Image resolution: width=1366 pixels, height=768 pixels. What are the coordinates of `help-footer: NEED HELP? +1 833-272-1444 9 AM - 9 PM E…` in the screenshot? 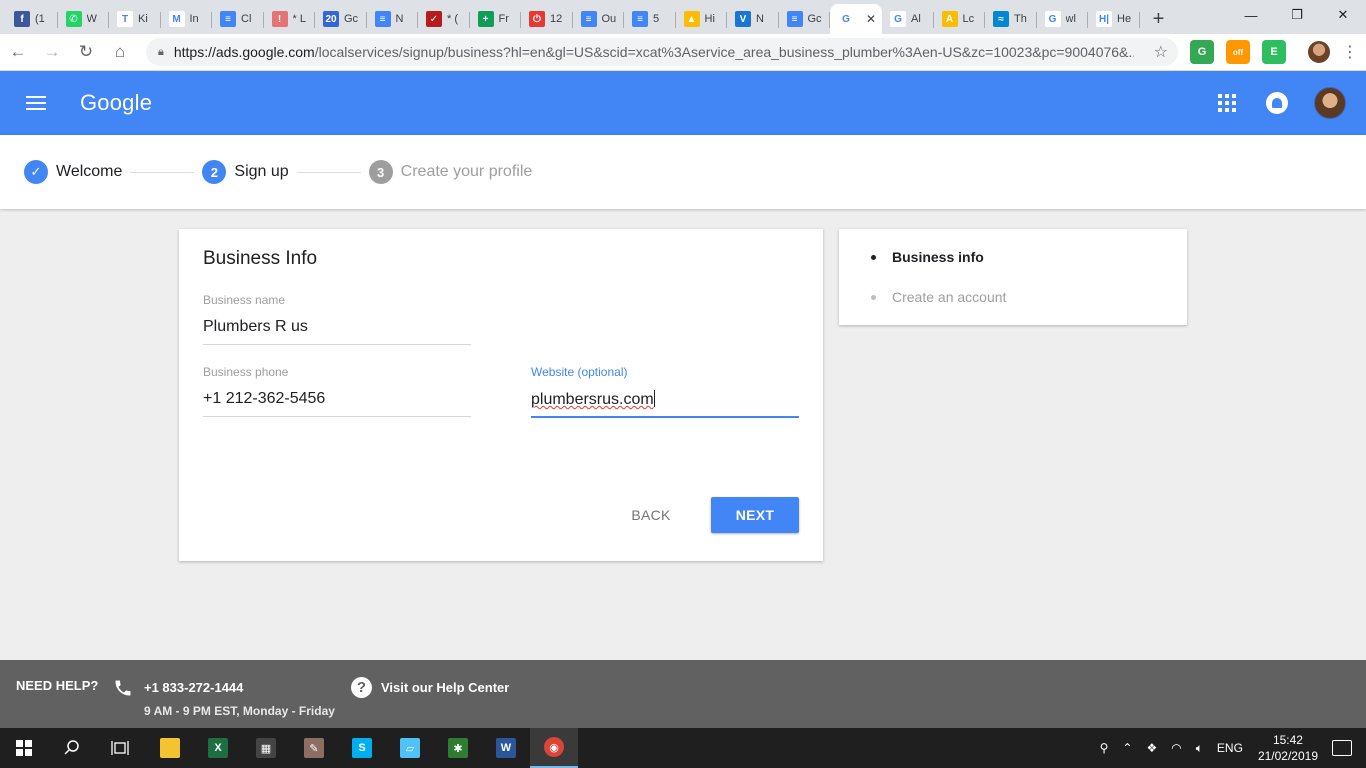 It's located at (683, 694).